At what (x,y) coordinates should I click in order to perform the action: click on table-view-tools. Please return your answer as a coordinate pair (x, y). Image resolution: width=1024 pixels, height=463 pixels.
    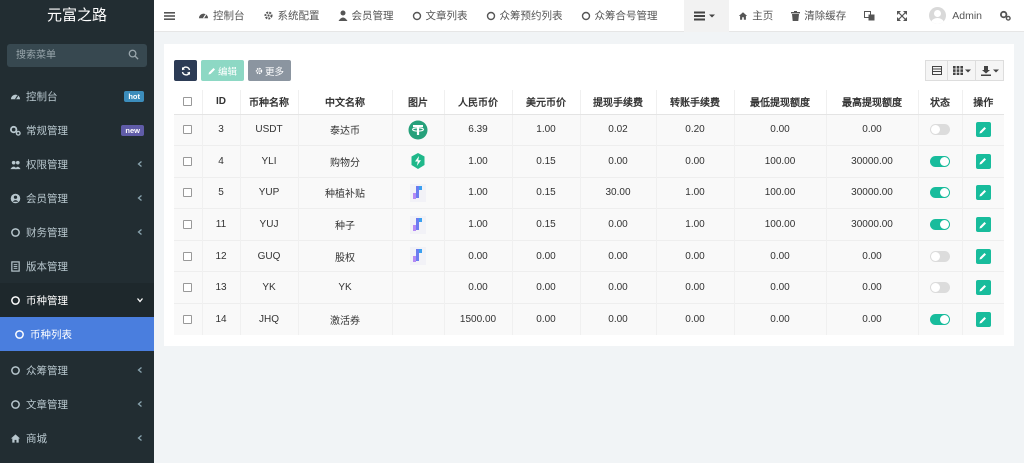
    Looking at the image, I should click on (964, 70).